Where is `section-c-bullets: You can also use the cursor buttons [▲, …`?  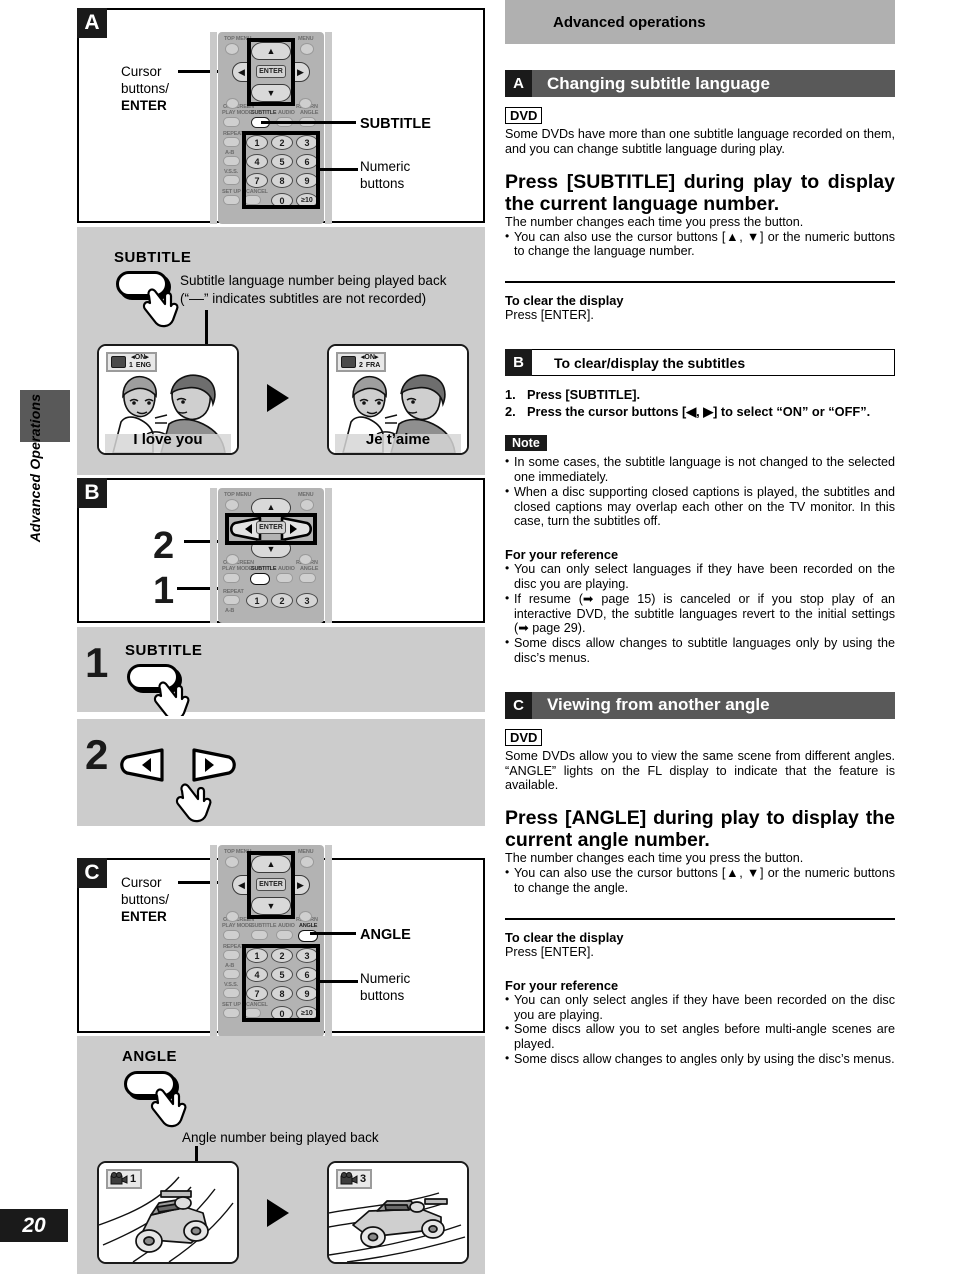
section-c-bullets: You can also use the cursor buttons [▲, … is located at coordinates (700, 880).